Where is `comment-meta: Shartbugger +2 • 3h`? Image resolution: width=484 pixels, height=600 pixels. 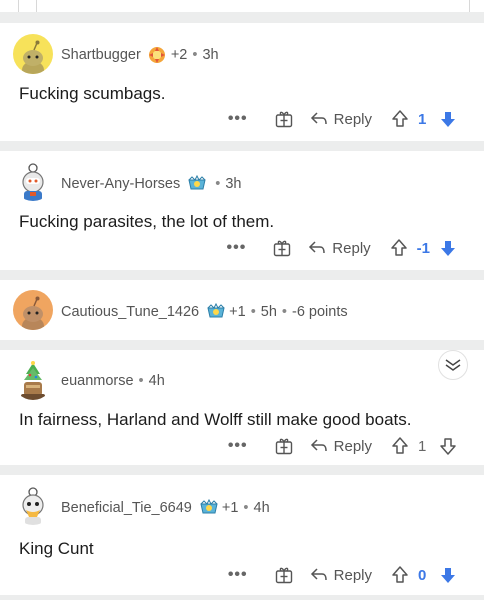 comment-meta: Shartbugger +2 • 3h is located at coordinates (140, 55).